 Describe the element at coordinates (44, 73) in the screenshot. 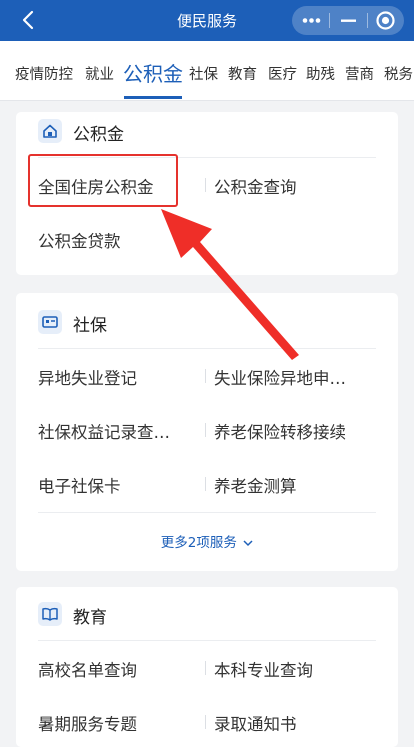

I see `tab-epidemic: 疫情防控` at that location.